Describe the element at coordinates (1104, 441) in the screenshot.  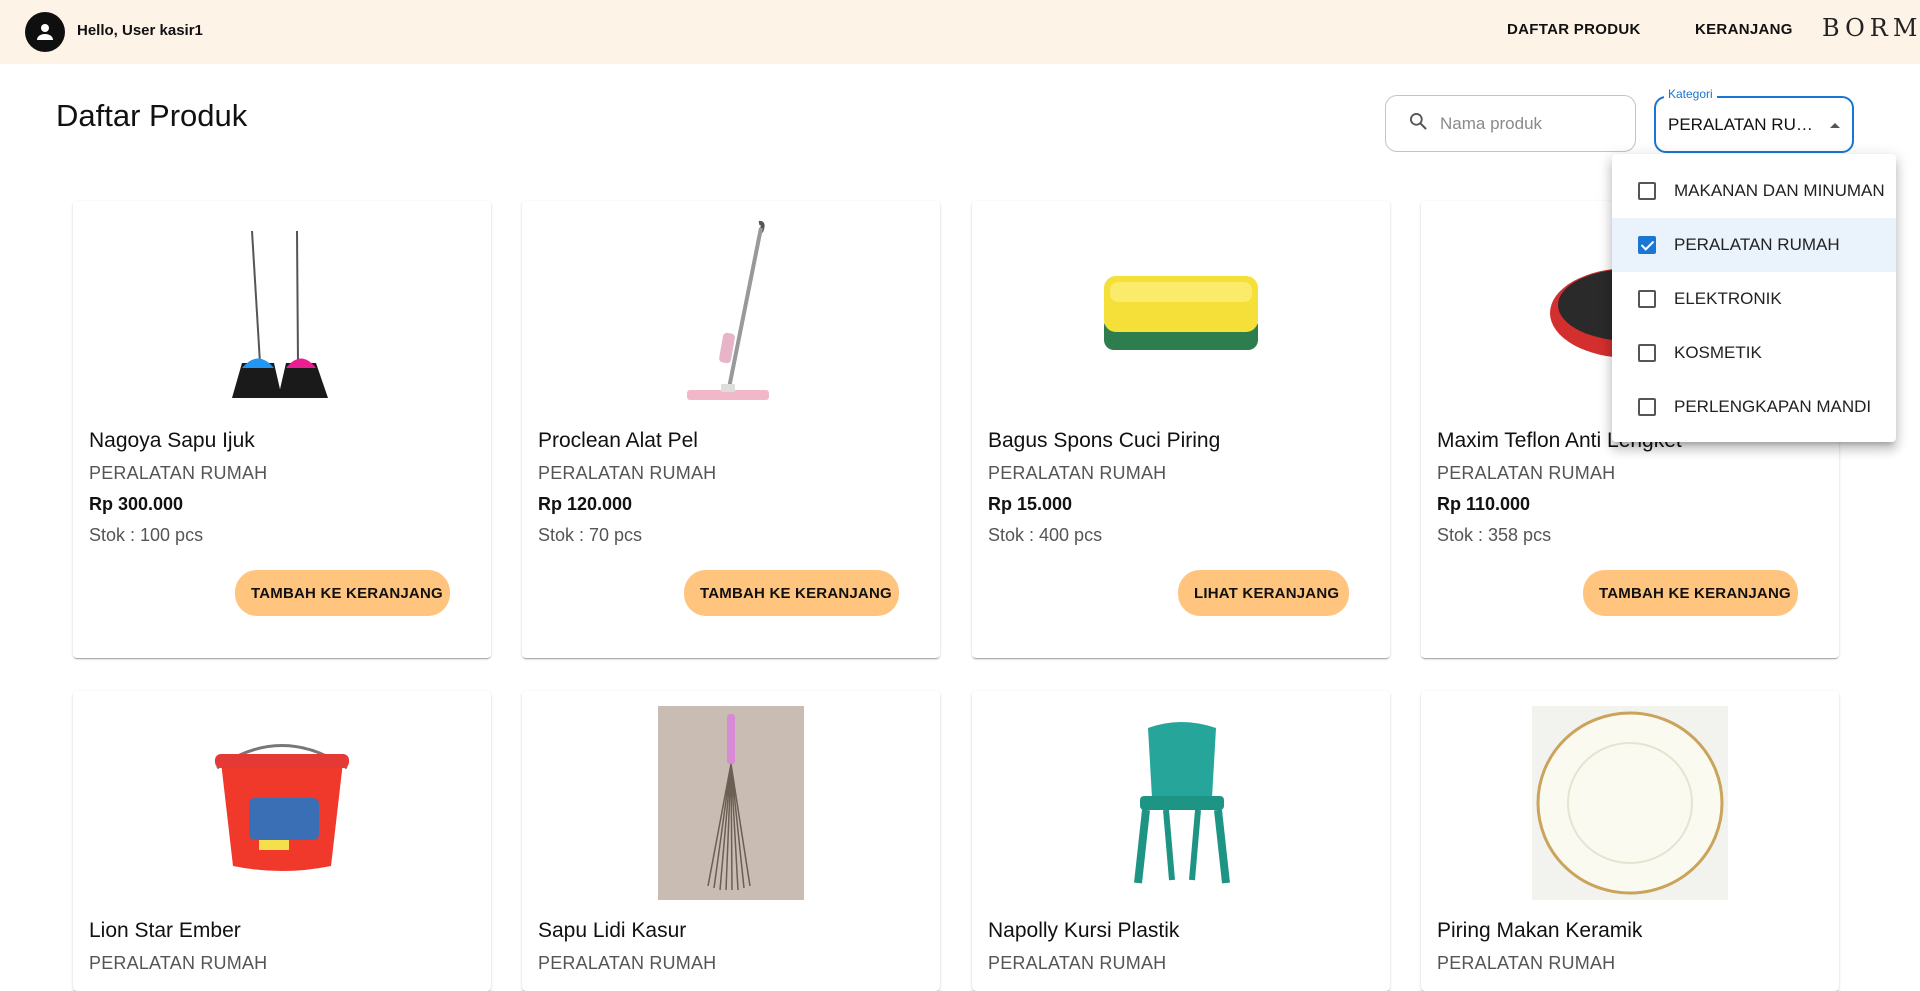
I see `product-name: Bagus Spons Cuci Piring` at that location.